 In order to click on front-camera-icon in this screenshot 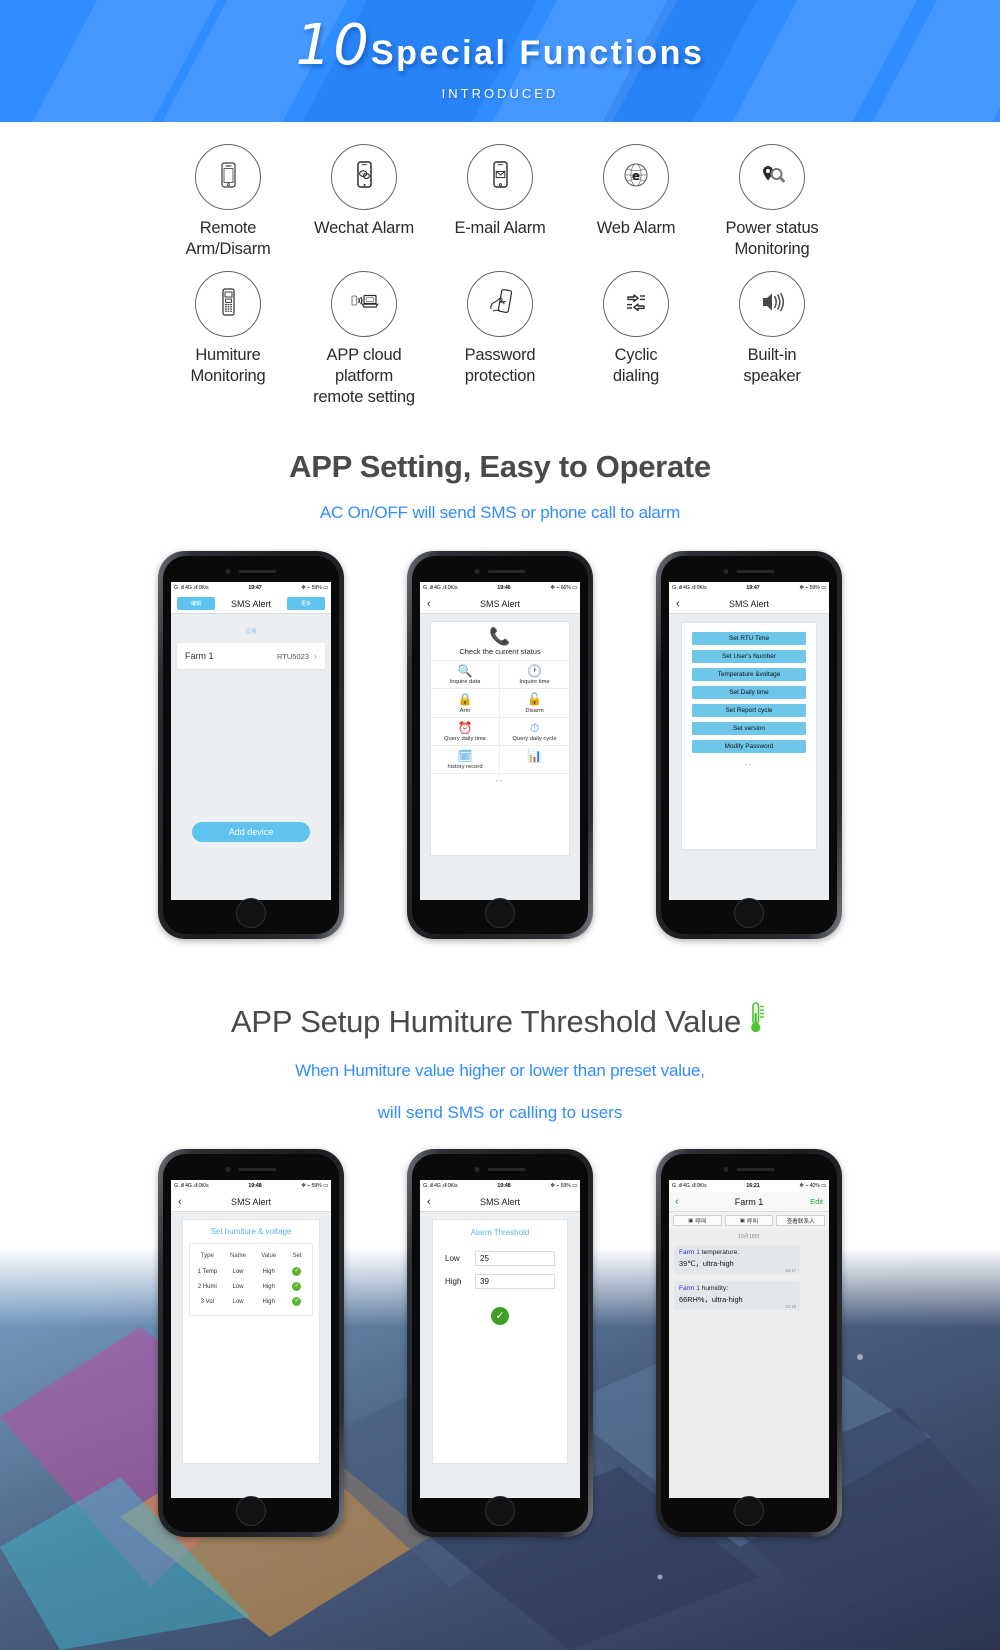, I will do `click(726, 572)`.